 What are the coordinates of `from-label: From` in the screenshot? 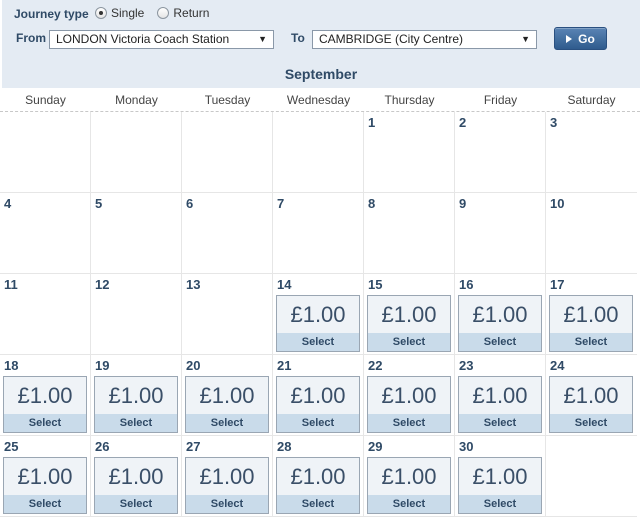 It's located at (31, 38).